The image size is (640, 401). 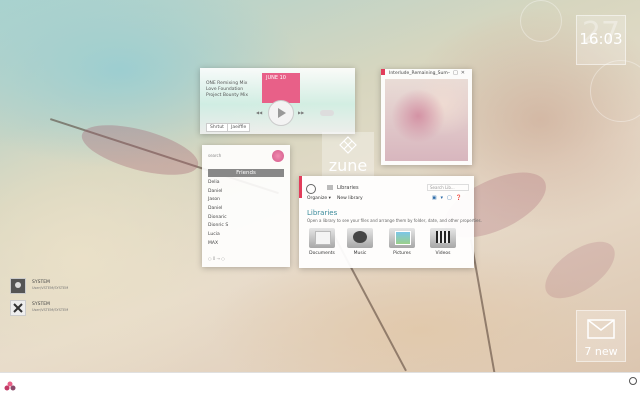 What do you see at coordinates (360, 238) in the screenshot?
I see `music-folder-icon` at bounding box center [360, 238].